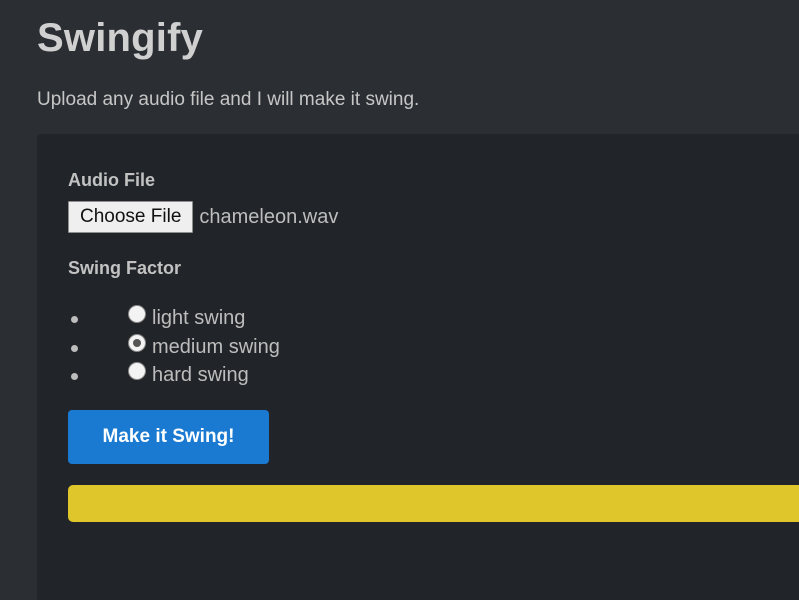 The image size is (799, 600). Describe the element at coordinates (269, 216) in the screenshot. I see `selected-file-name: chameleon.wav` at that location.